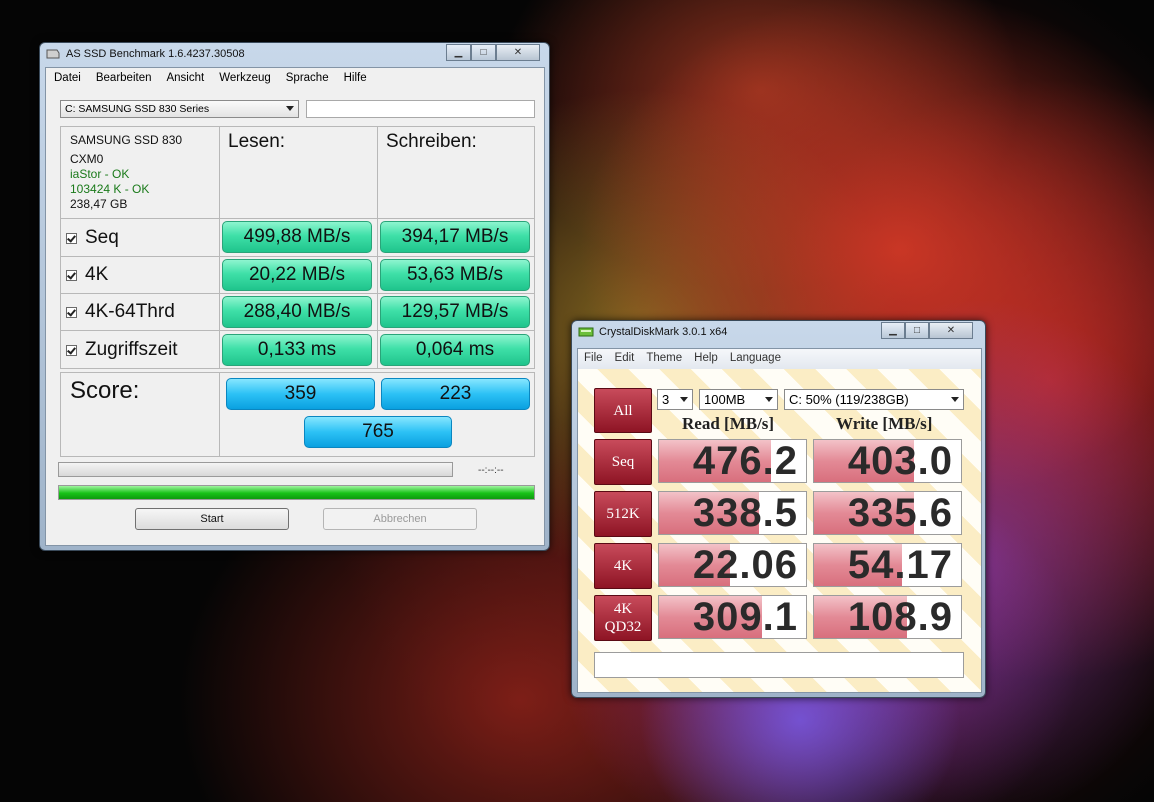  Describe the element at coordinates (456, 172) in the screenshot. I see `write-header-cell: Schreiben:` at that location.